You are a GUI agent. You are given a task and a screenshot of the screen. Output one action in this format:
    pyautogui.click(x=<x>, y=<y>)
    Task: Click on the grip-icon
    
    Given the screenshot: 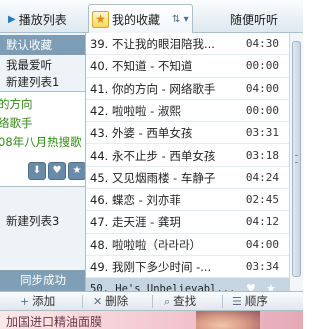 What is the action you would take?
    pyautogui.click(x=296, y=159)
    